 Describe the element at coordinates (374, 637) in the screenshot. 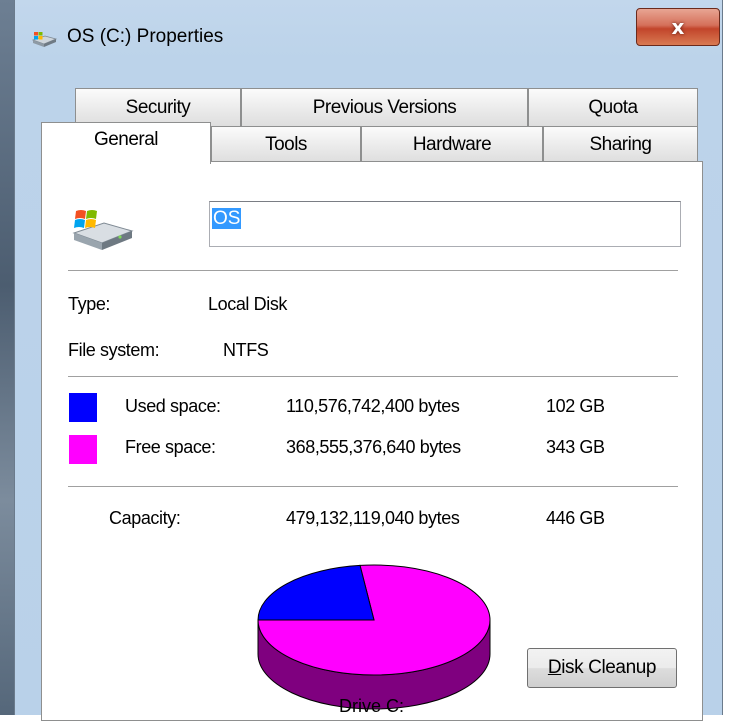

I see `disk-usage-pie-chart` at that location.